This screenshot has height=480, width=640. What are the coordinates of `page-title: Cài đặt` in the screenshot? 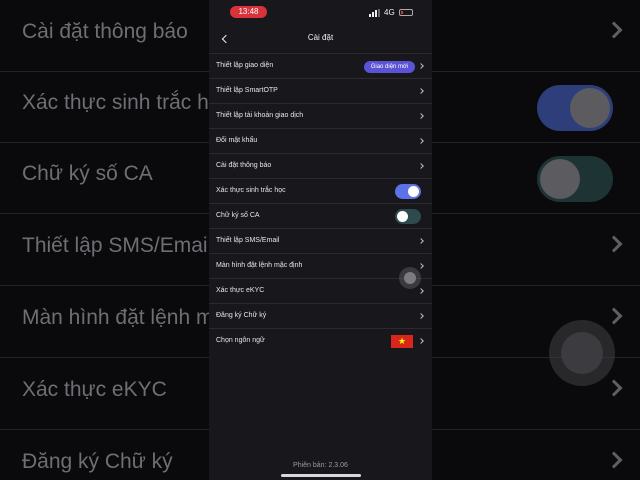 It's located at (320, 37).